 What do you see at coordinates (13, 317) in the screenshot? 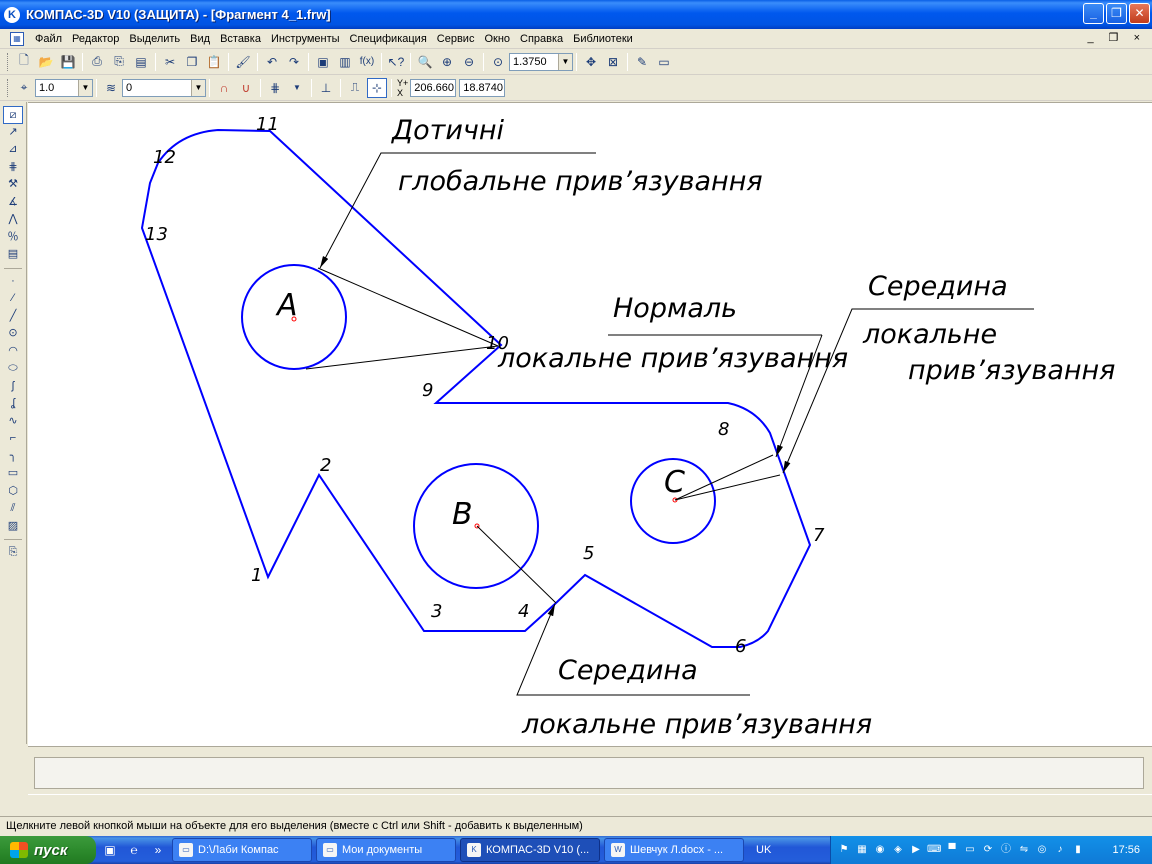
I see `segment-tool-icon: ╱` at bounding box center [13, 317].